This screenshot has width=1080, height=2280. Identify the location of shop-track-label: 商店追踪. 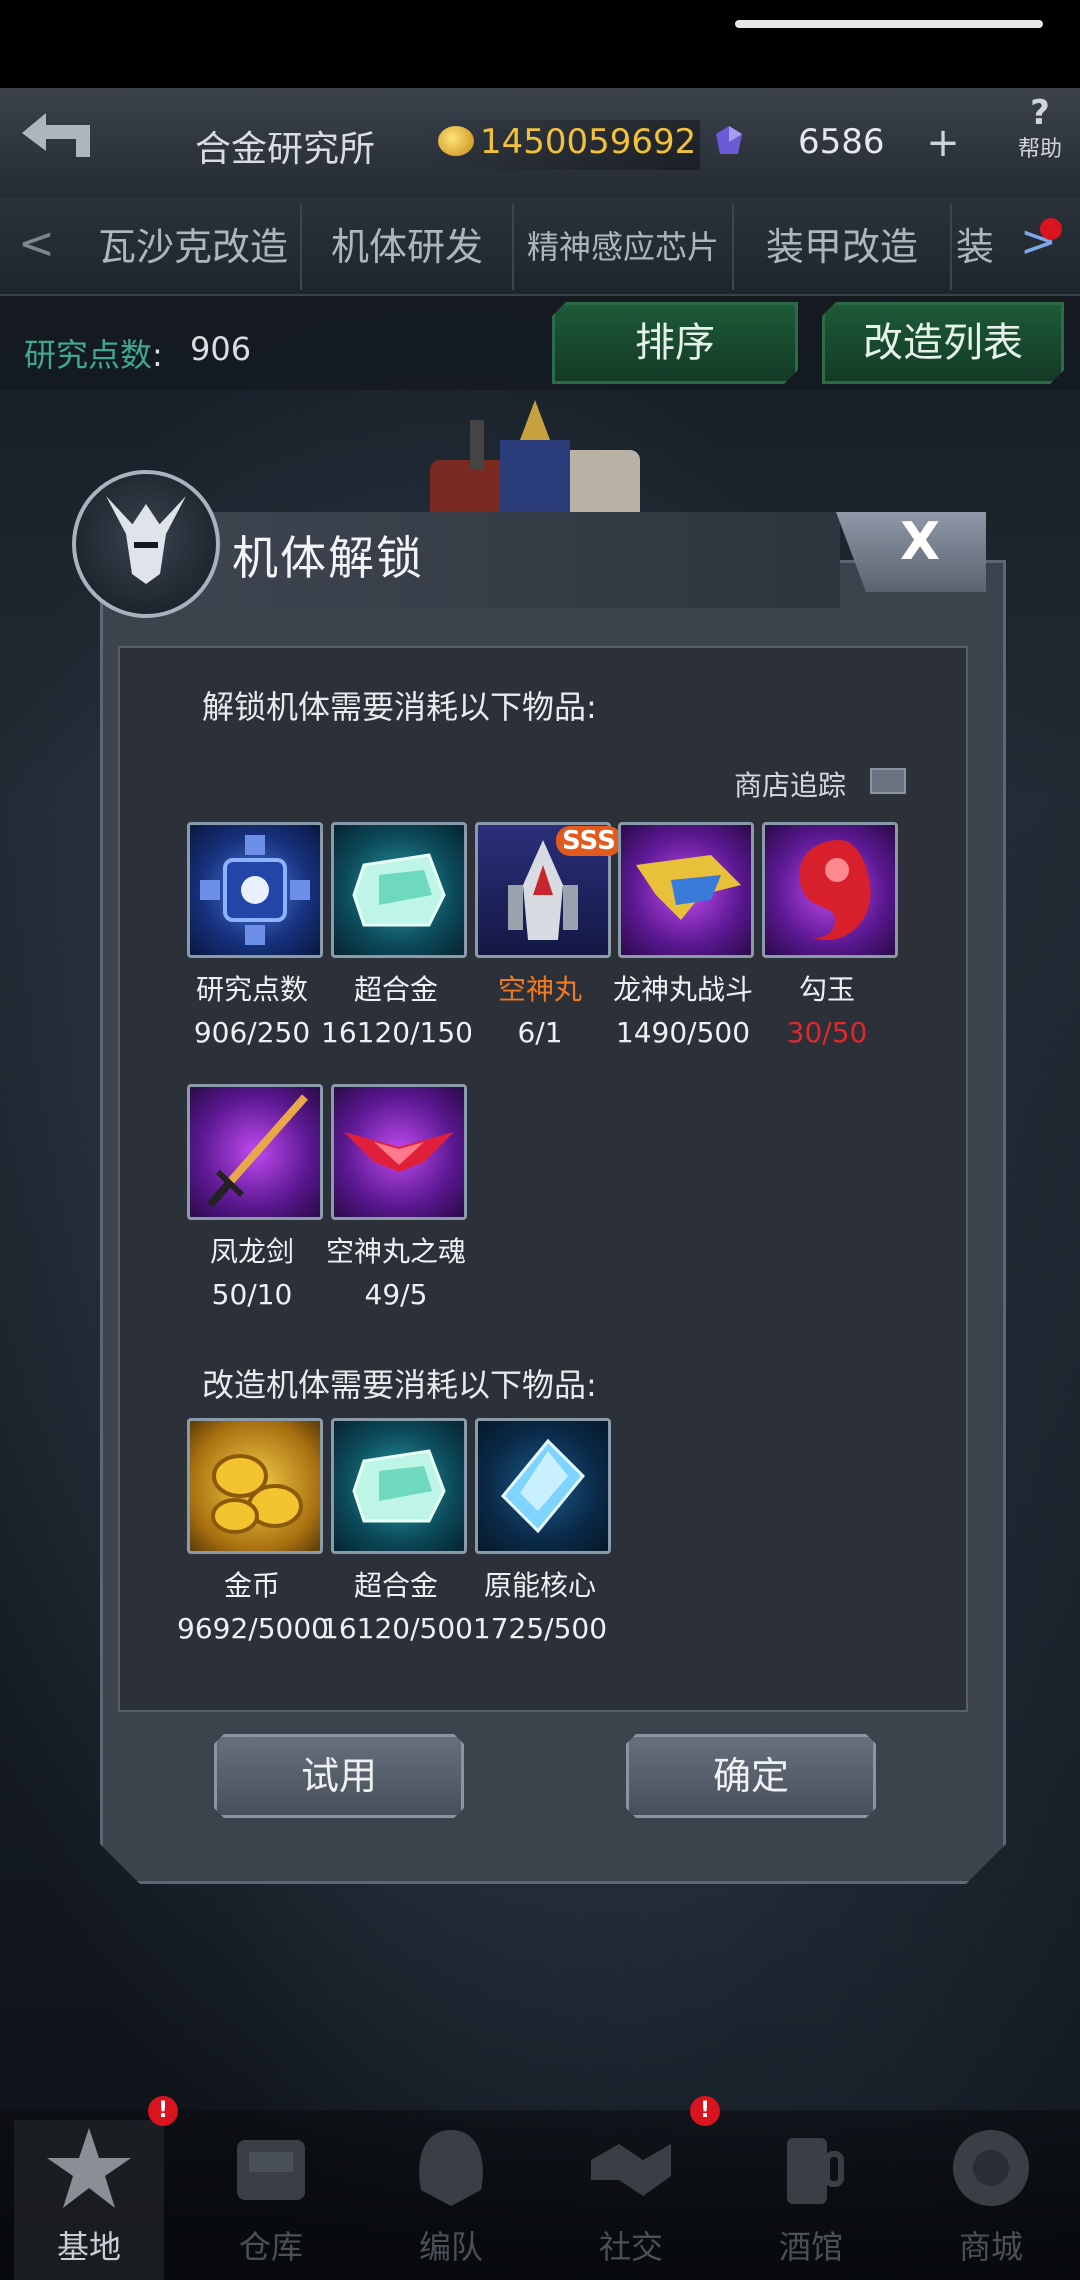
(790, 785).